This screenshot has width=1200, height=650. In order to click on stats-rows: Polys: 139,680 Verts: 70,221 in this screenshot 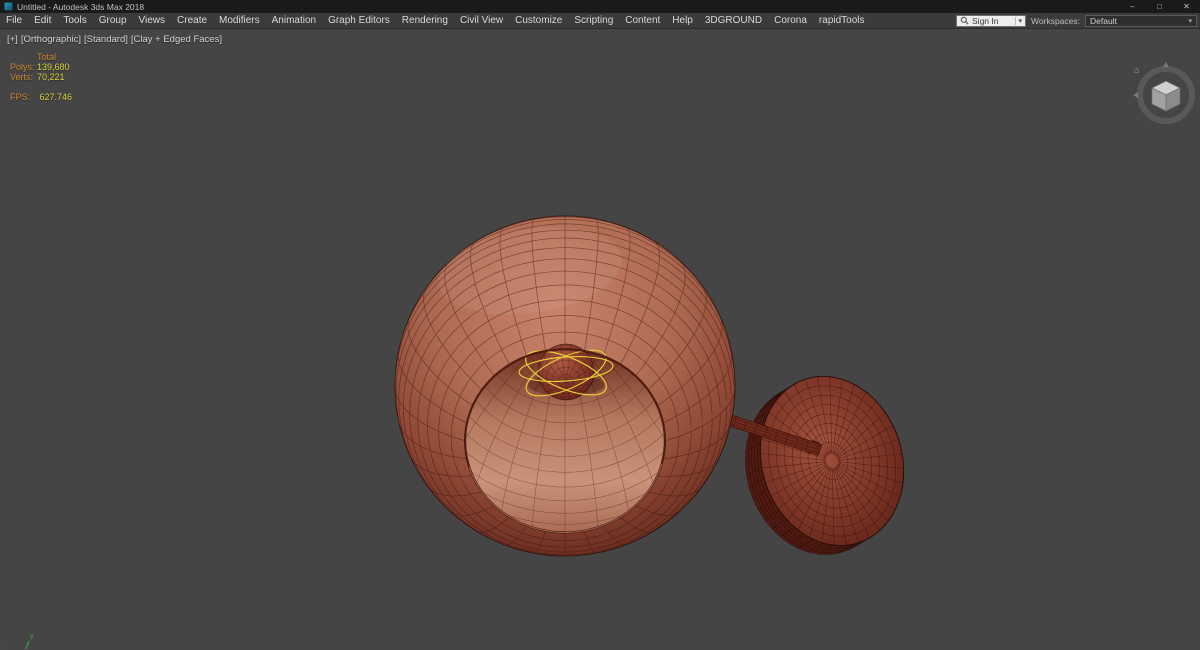, I will do `click(41, 72)`.